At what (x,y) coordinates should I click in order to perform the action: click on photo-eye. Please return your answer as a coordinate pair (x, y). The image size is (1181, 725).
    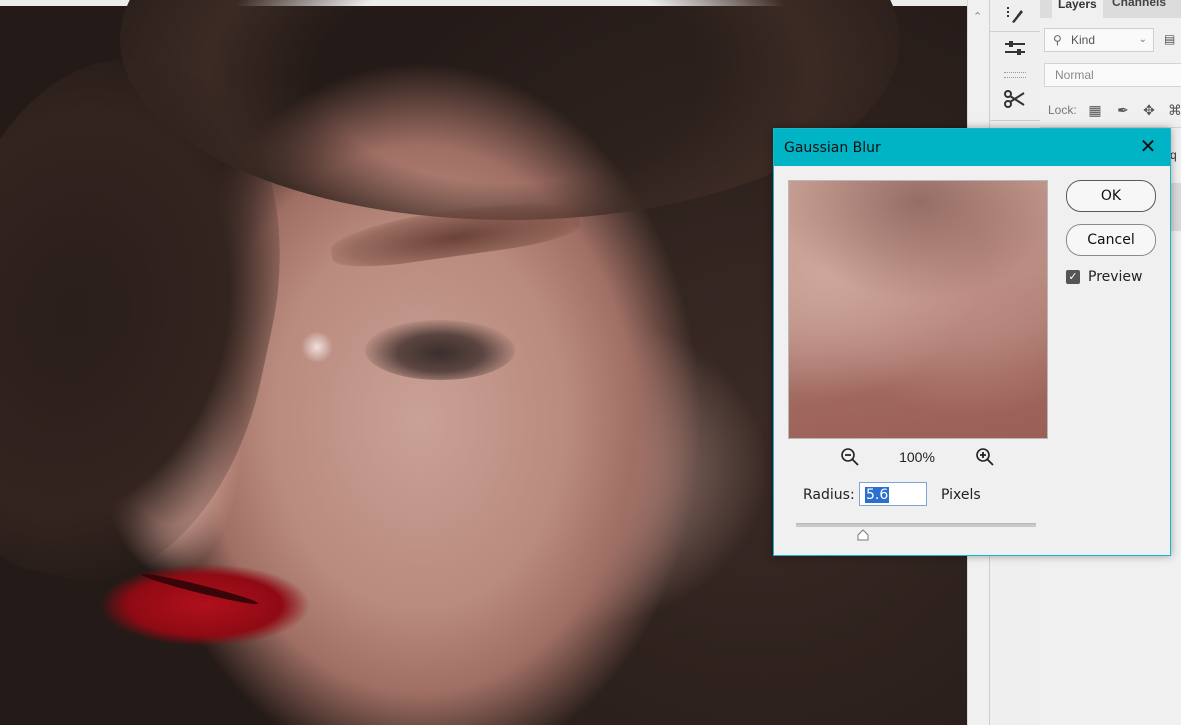
    Looking at the image, I should click on (440, 350).